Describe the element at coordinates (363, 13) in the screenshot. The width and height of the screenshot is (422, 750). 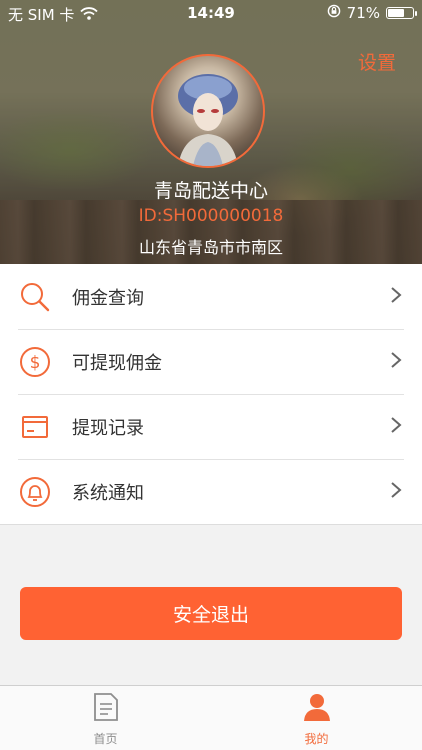
I see `battery-percent: 71%` at that location.